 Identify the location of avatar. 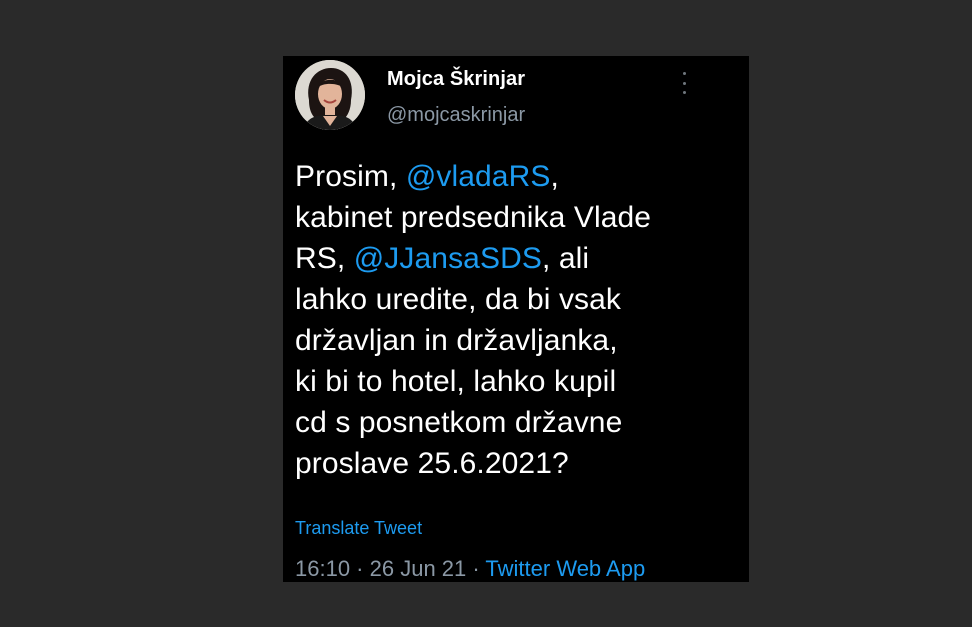
(330, 95).